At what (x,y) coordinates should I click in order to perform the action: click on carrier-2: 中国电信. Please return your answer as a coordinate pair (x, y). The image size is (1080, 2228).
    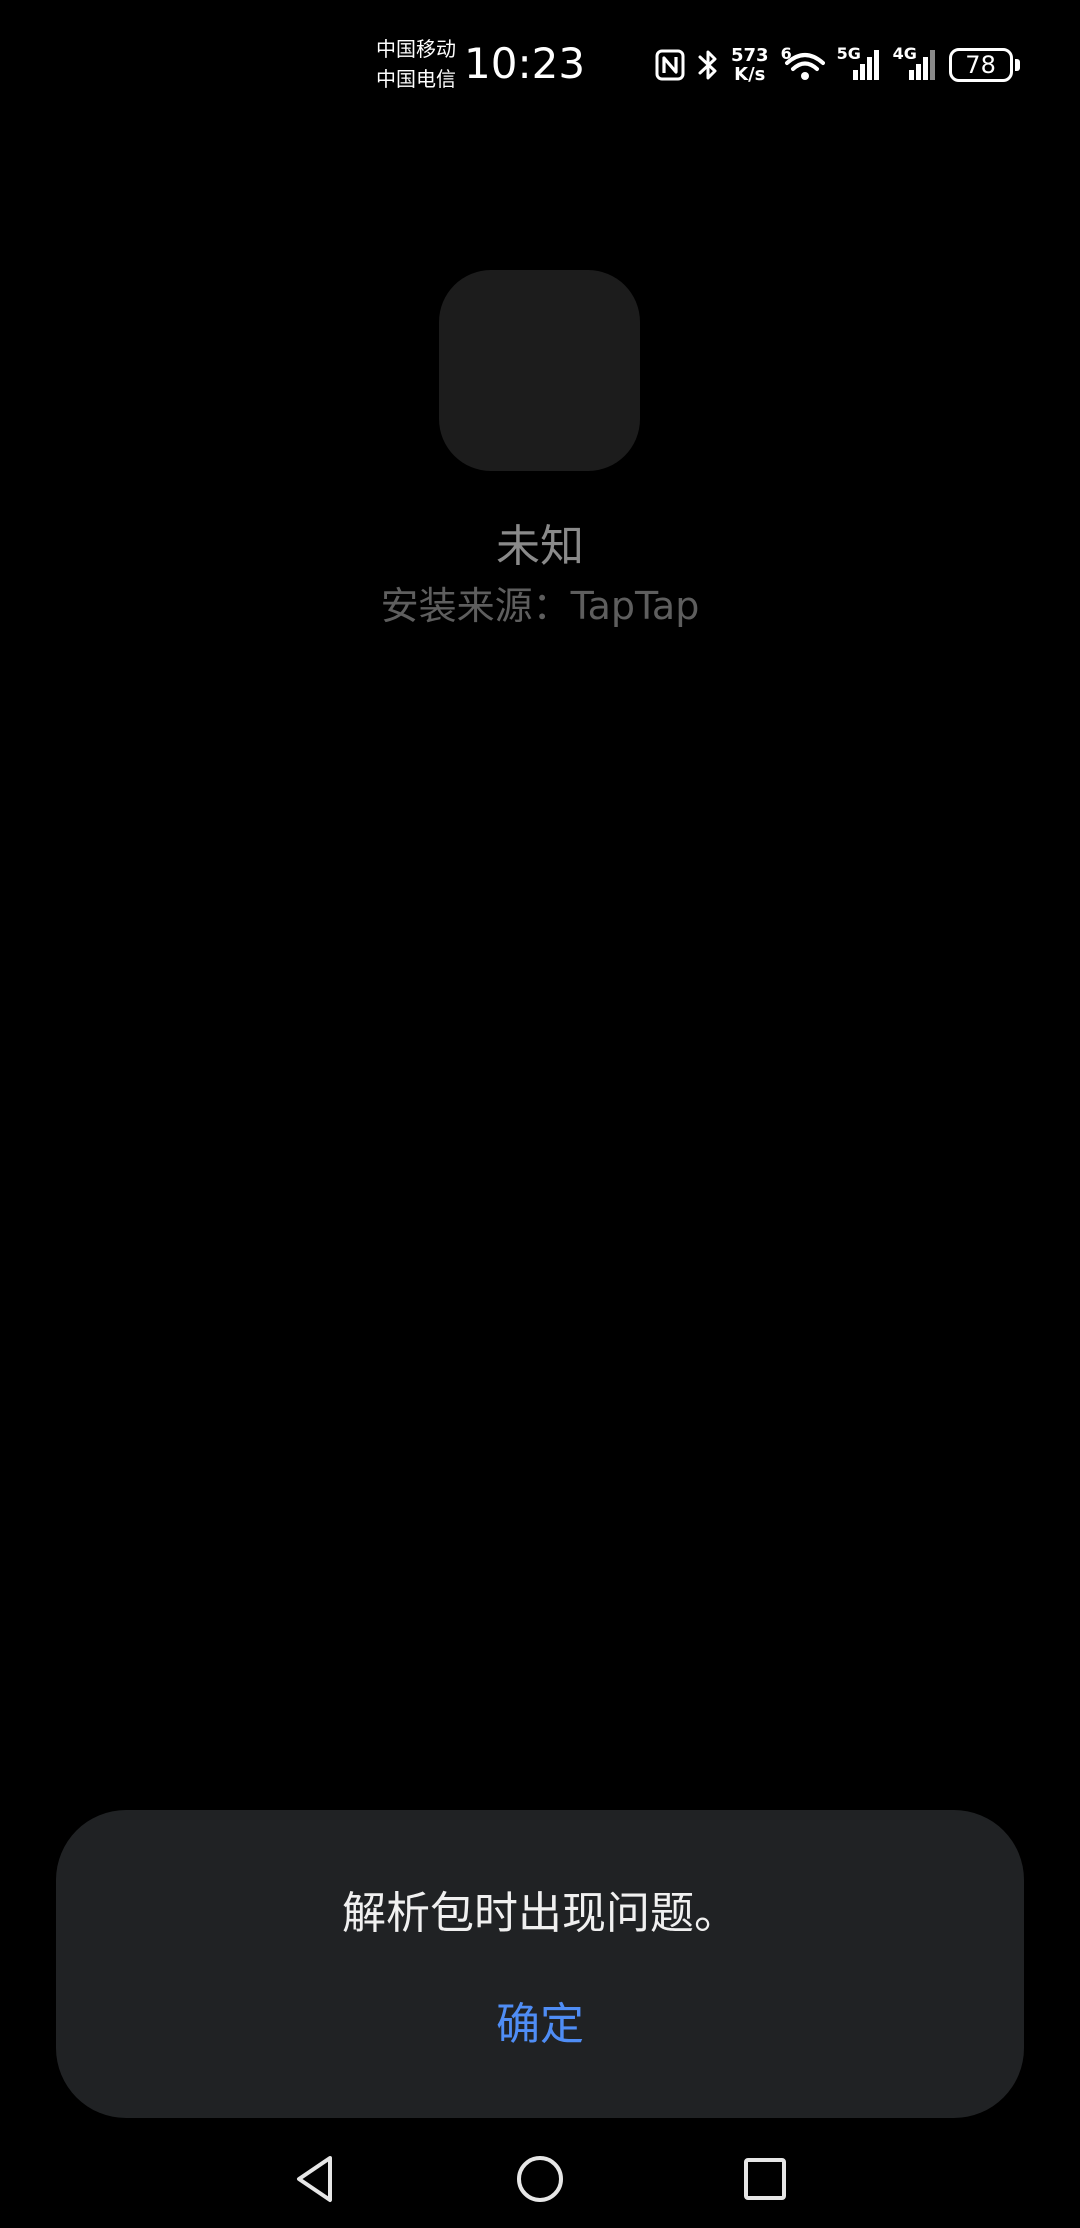
    Looking at the image, I should click on (416, 79).